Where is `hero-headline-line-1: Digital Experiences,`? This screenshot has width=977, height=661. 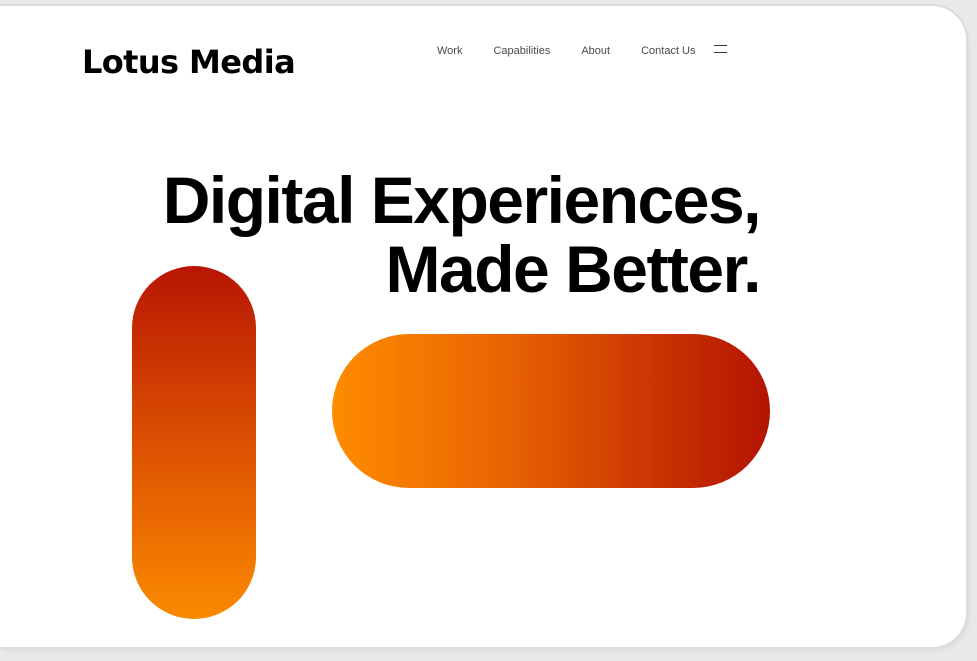
hero-headline-line-1: Digital Experiences, is located at coordinates (462, 200).